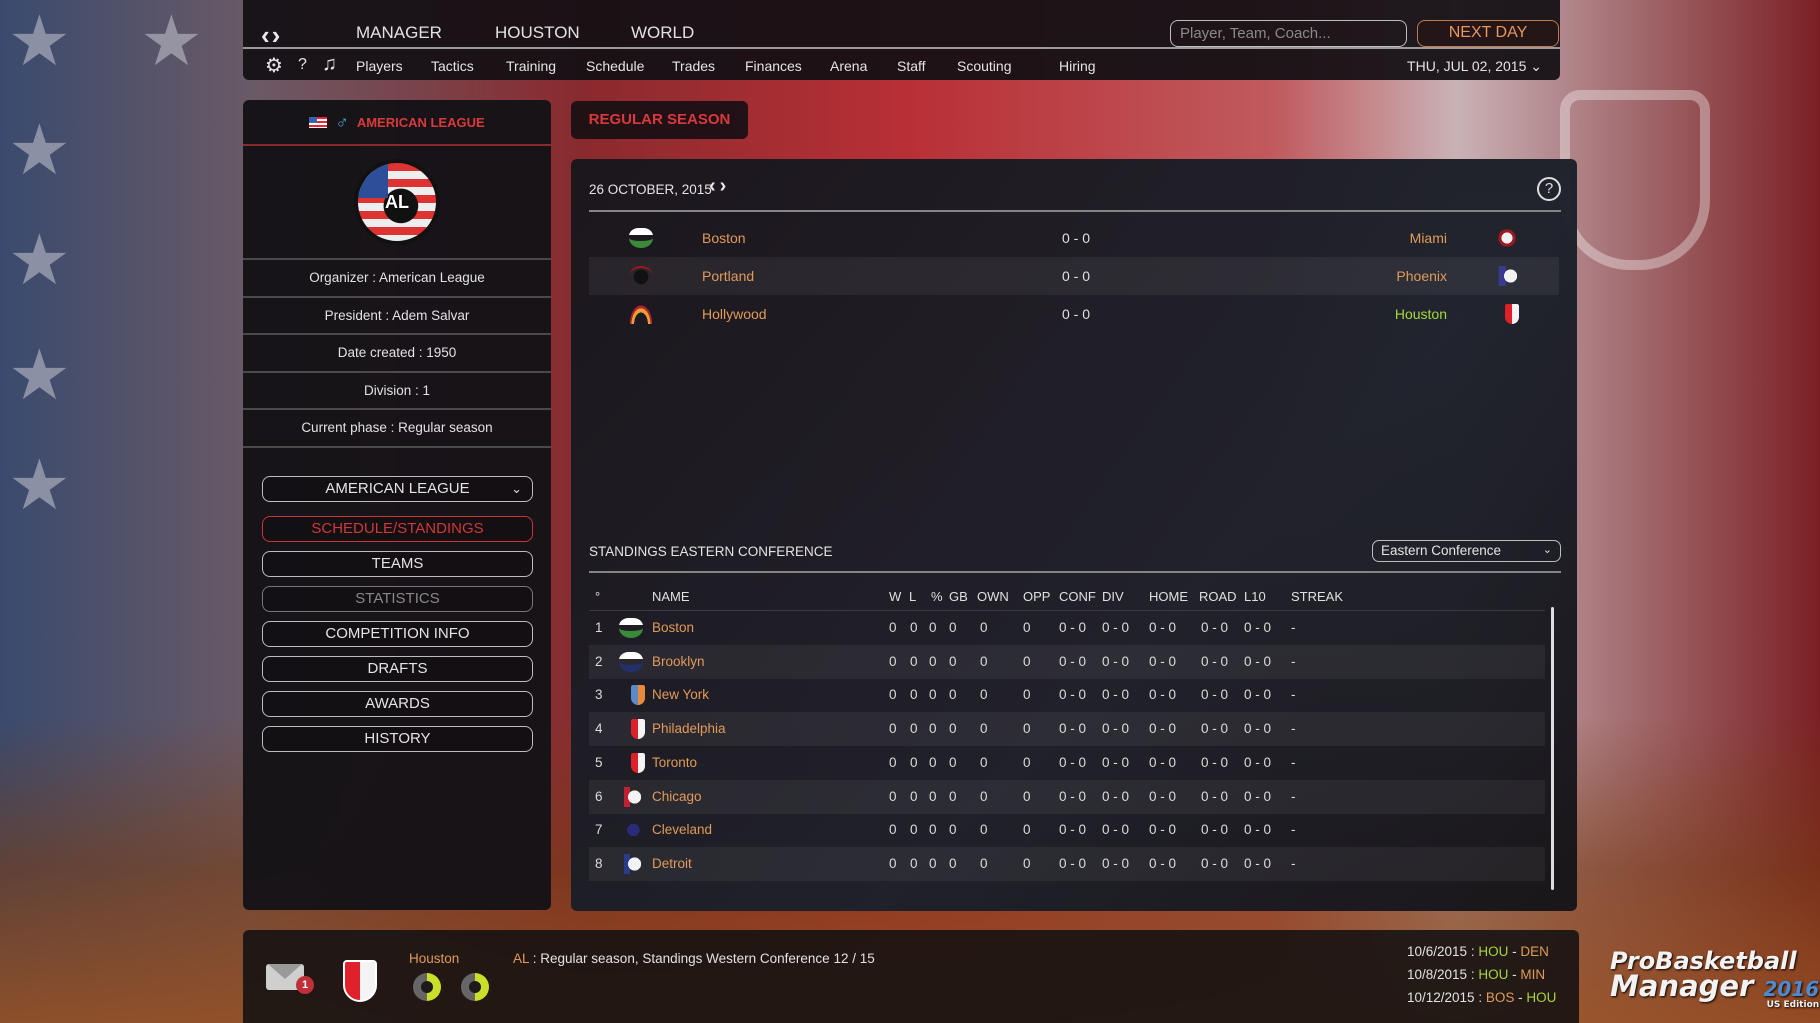 This screenshot has width=1820, height=1023. I want to click on subtab-scouting: Scouting, so click(984, 66).